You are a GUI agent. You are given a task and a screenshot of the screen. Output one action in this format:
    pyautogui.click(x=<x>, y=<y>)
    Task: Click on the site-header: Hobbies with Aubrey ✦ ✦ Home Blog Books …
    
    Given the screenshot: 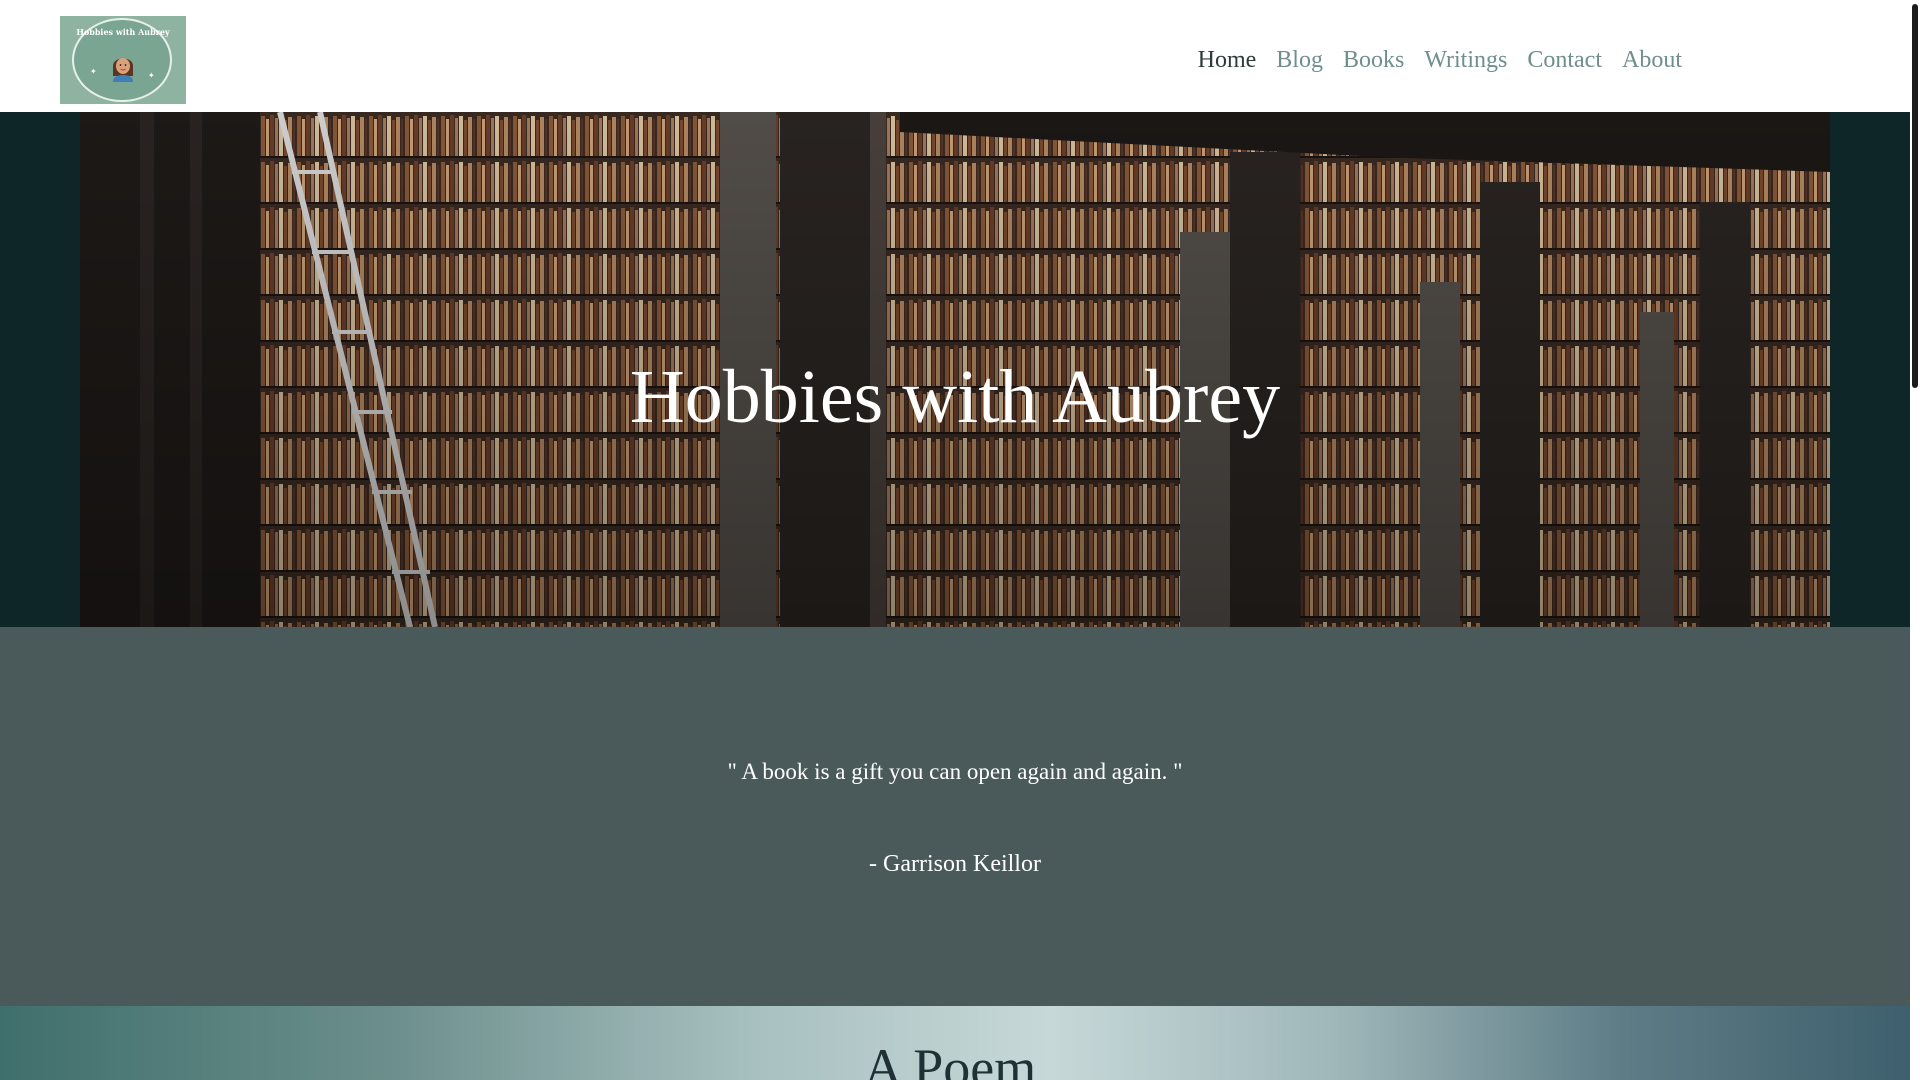 What is the action you would take?
    pyautogui.click(x=955, y=56)
    